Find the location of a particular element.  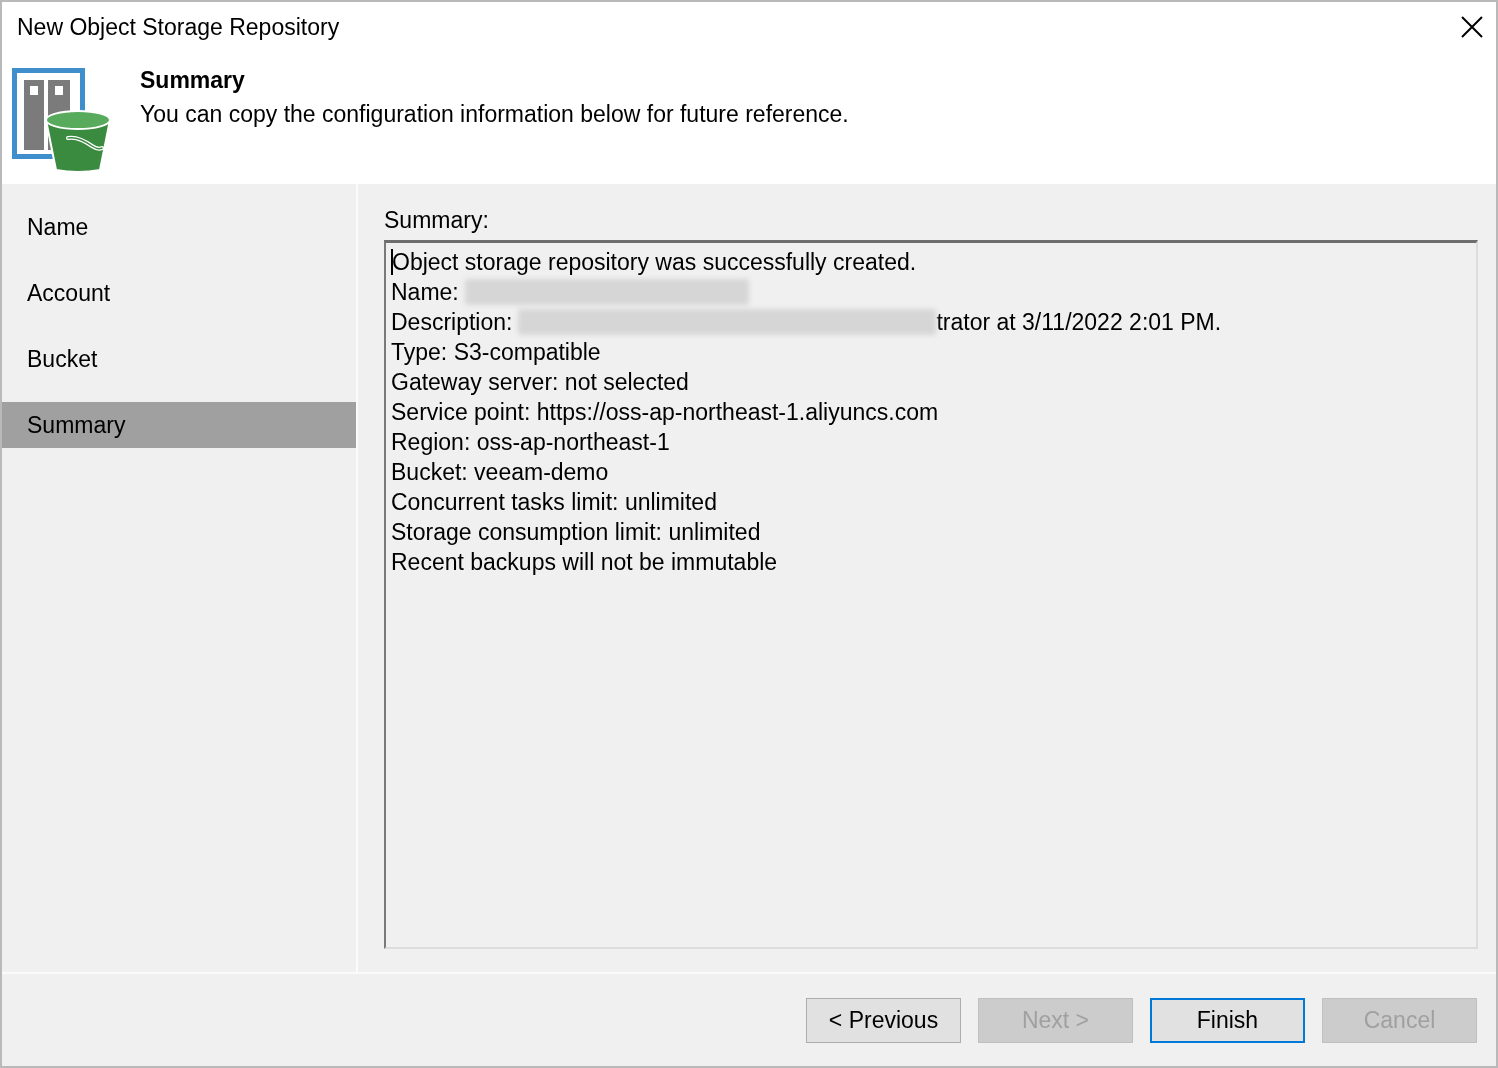

summary-text: Service point: https://oss-ap-northeast-1.aliyuncs.com is located at coordinates (665, 412).